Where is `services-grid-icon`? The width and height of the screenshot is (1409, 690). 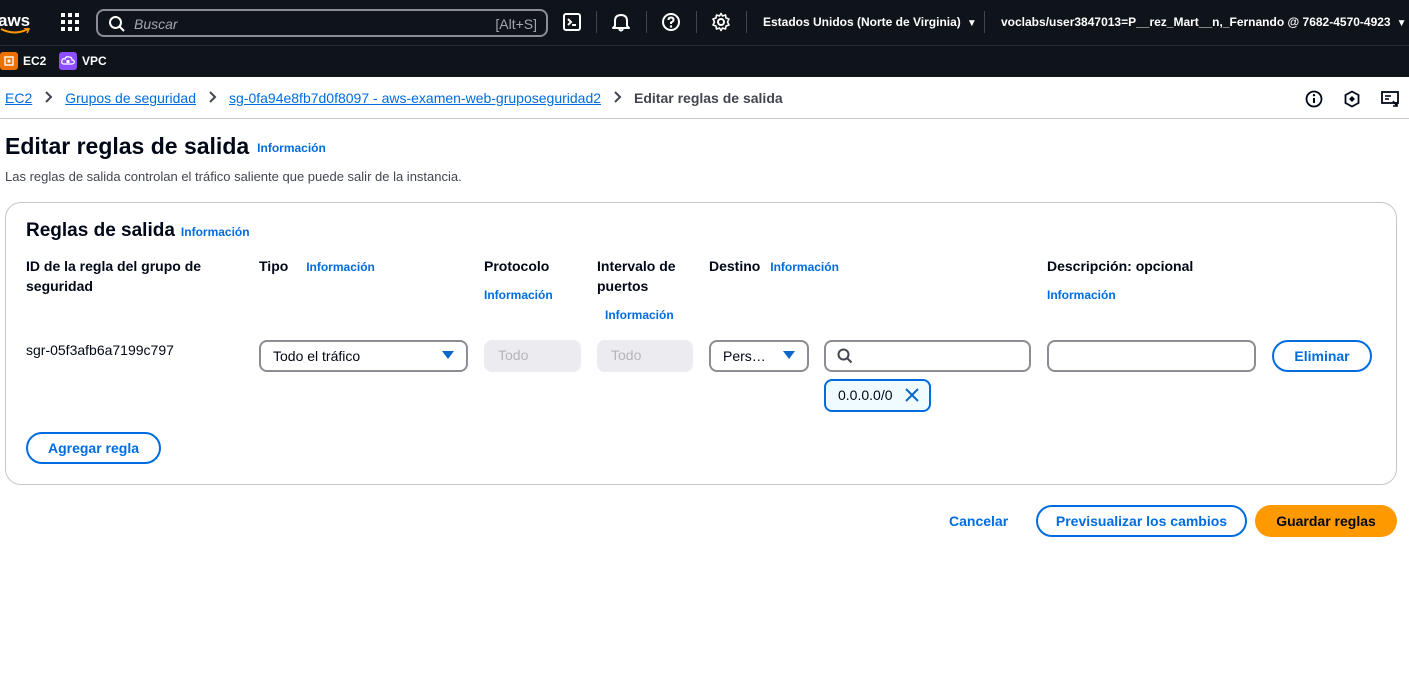 services-grid-icon is located at coordinates (70, 22).